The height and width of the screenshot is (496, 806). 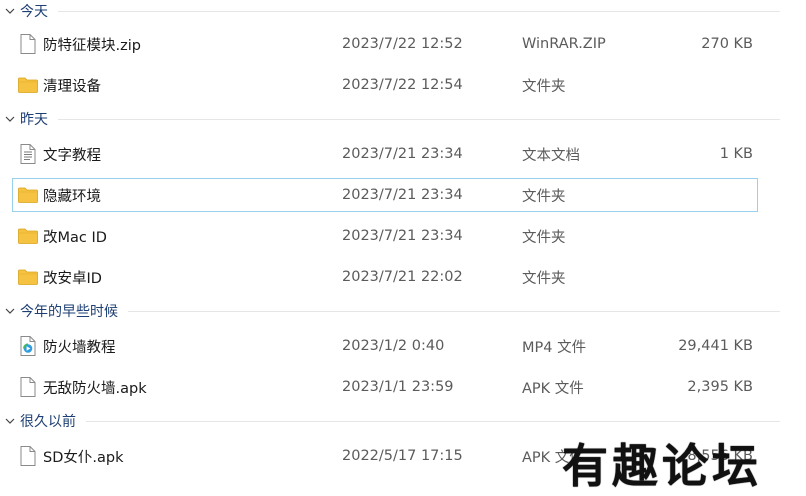 I want to click on file-type: MP4 文件, so click(x=554, y=347).